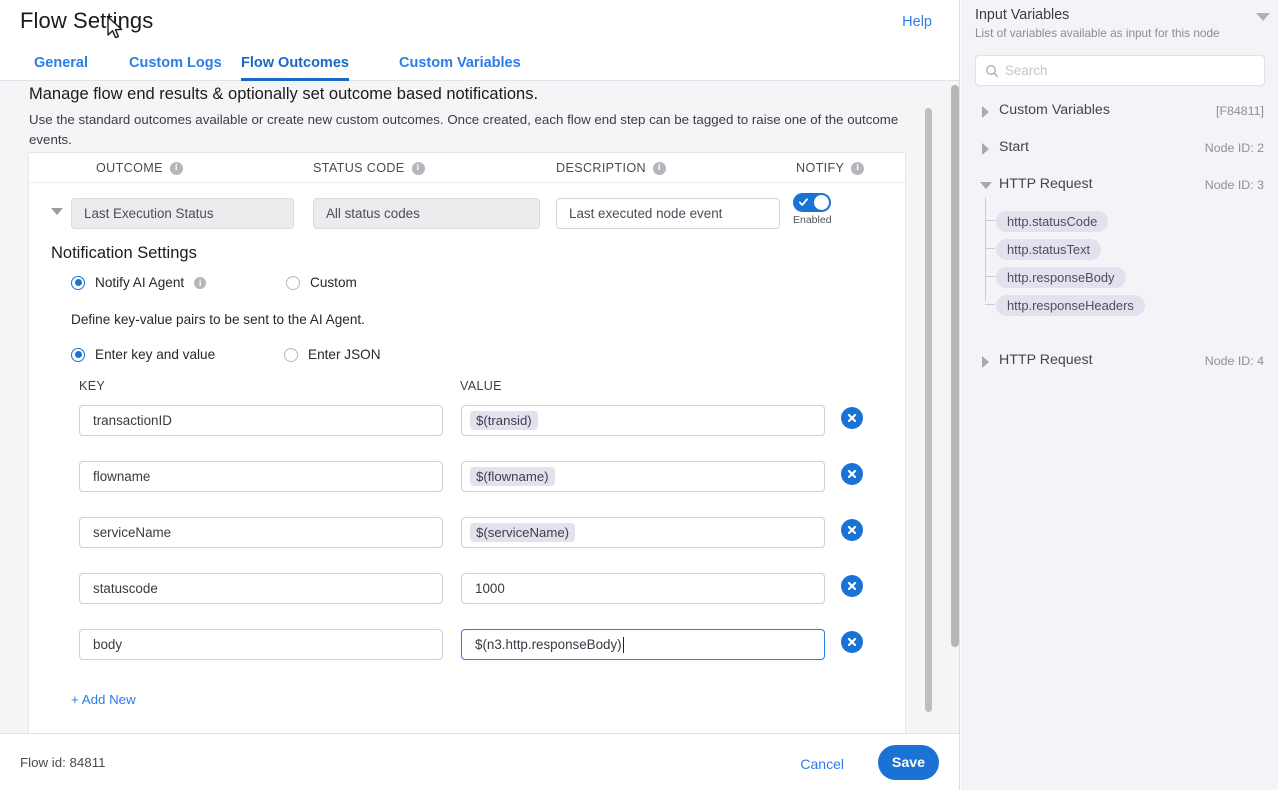 This screenshot has height=790, width=1278. Describe the element at coordinates (1119, 362) in the screenshot. I see `sidebar-group-http-request: HTTP Request Node ID: 4` at that location.